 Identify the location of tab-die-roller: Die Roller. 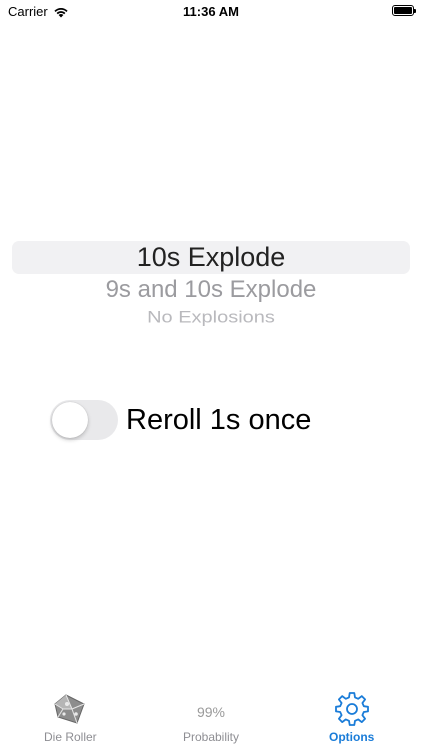
(70, 719).